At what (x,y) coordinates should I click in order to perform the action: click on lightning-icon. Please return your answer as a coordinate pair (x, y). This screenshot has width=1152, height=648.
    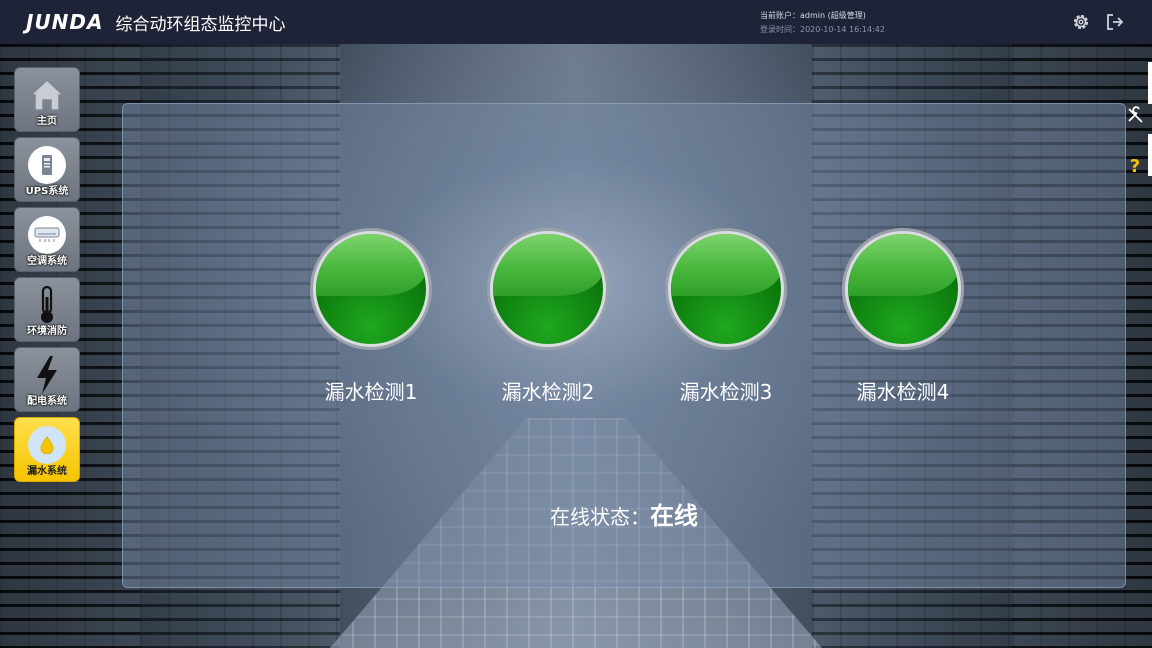
    Looking at the image, I should click on (47, 375).